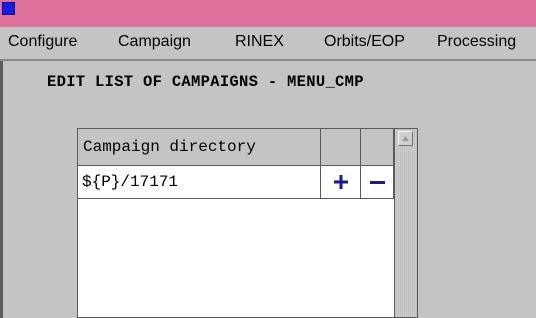 The width and height of the screenshot is (536, 318). I want to click on minus-icon, so click(377, 182).